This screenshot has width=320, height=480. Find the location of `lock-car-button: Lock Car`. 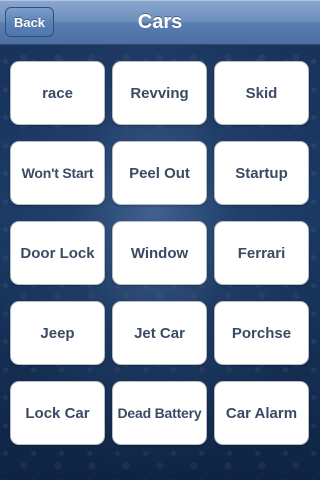

lock-car-button: Lock Car is located at coordinates (57, 413).